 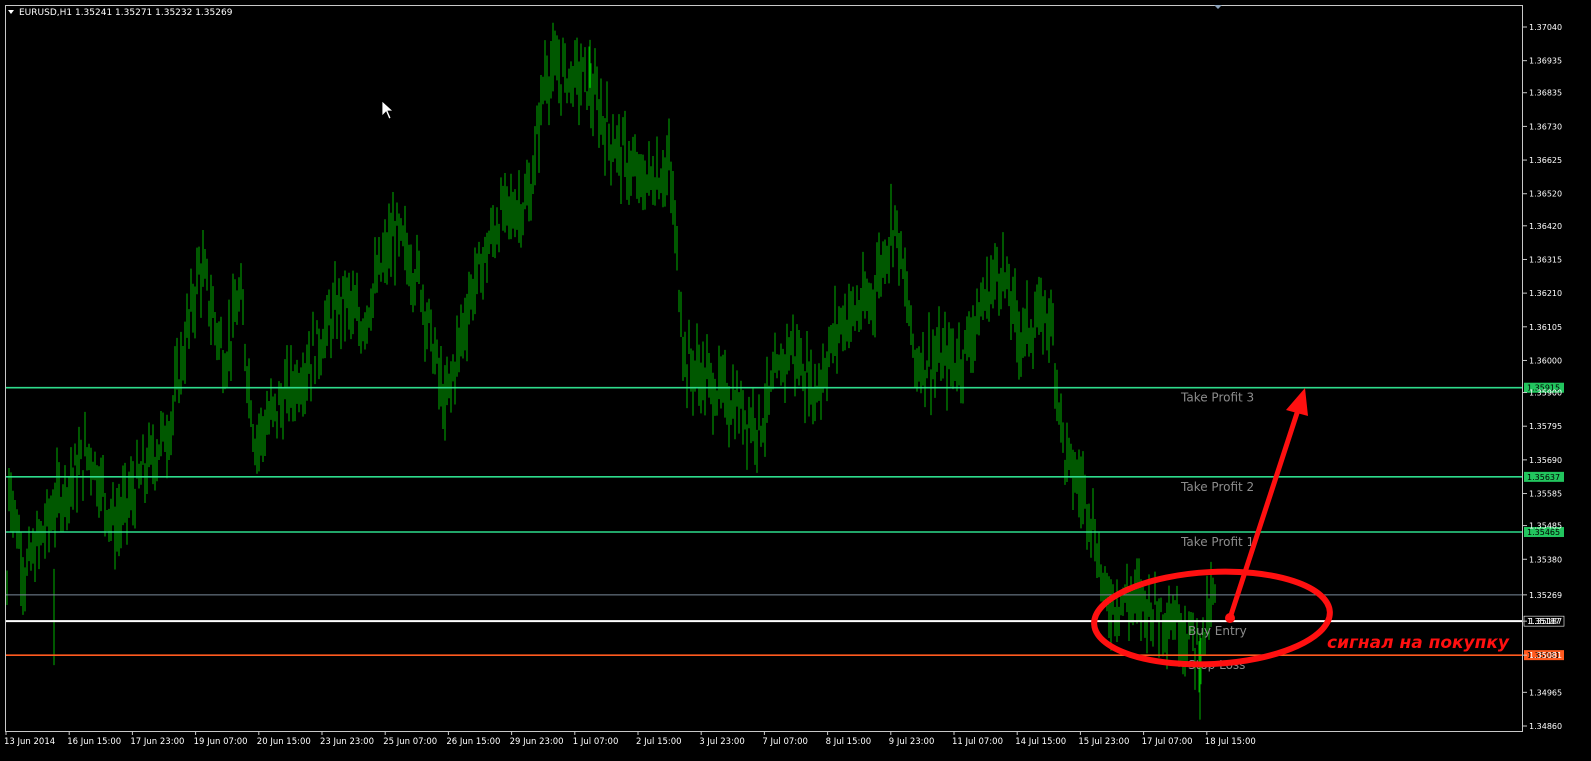 What do you see at coordinates (388, 110) in the screenshot?
I see `mouse-cursor-icon` at bounding box center [388, 110].